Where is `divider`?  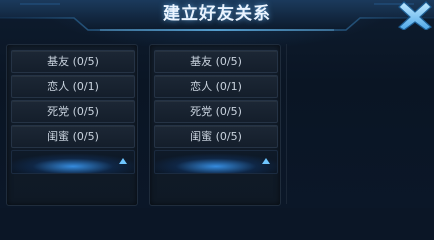
divider is located at coordinates (286, 124).